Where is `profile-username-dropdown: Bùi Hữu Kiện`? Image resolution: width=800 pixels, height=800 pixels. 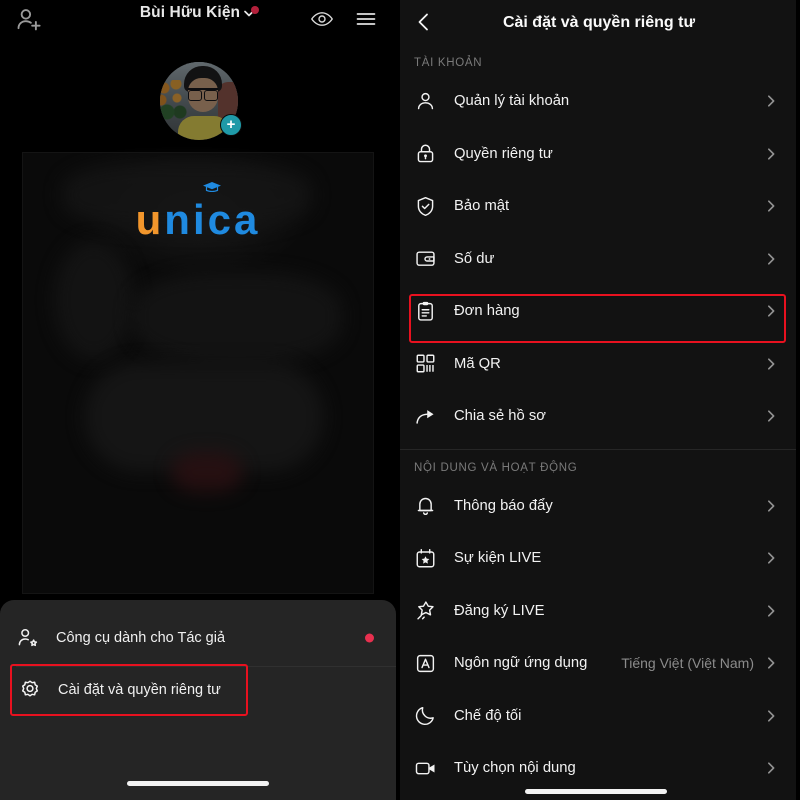 profile-username-dropdown: Bùi Hữu Kiện is located at coordinates (198, 13).